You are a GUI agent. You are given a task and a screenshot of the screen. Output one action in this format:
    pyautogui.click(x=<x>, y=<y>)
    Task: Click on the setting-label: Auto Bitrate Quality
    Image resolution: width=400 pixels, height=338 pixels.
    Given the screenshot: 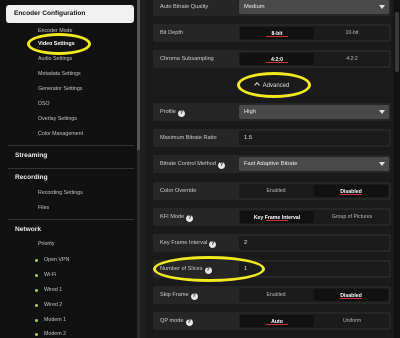 What is the action you would take?
    pyautogui.click(x=184, y=7)
    